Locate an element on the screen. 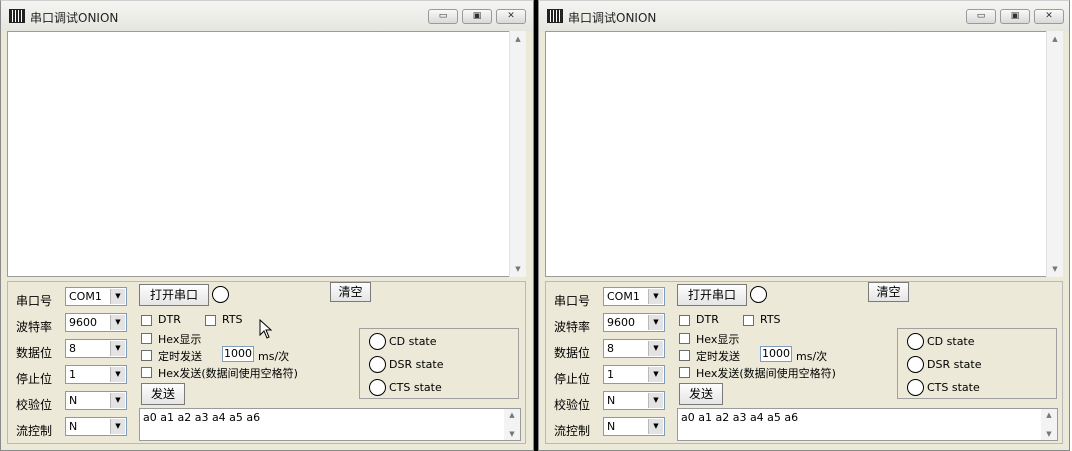  cd-state-label: CD state is located at coordinates (951, 341).